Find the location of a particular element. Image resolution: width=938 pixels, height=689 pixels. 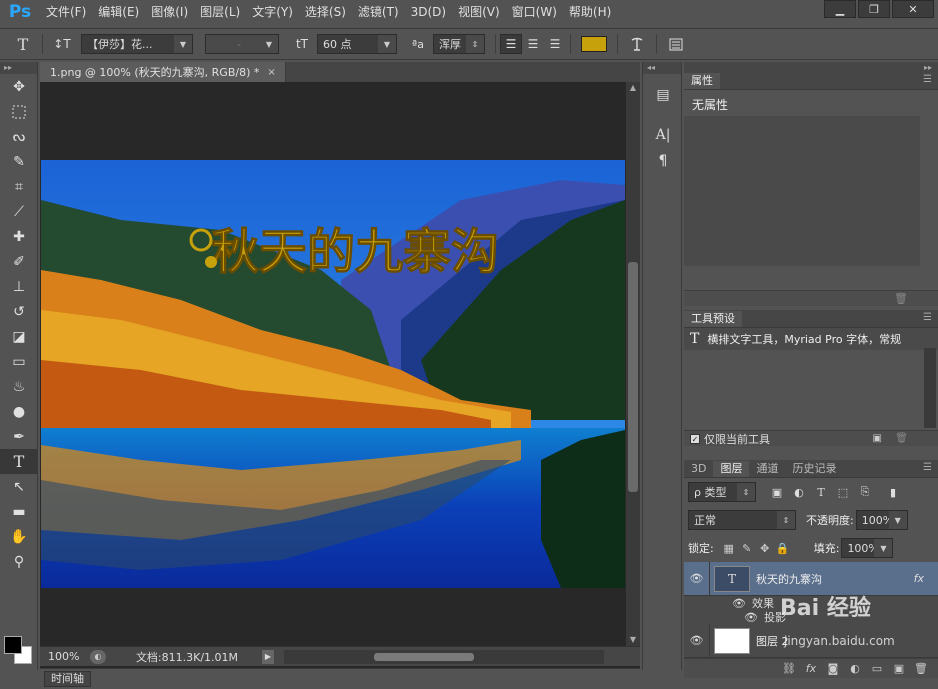

lock-position-icon: ✥ is located at coordinates (765, 548).